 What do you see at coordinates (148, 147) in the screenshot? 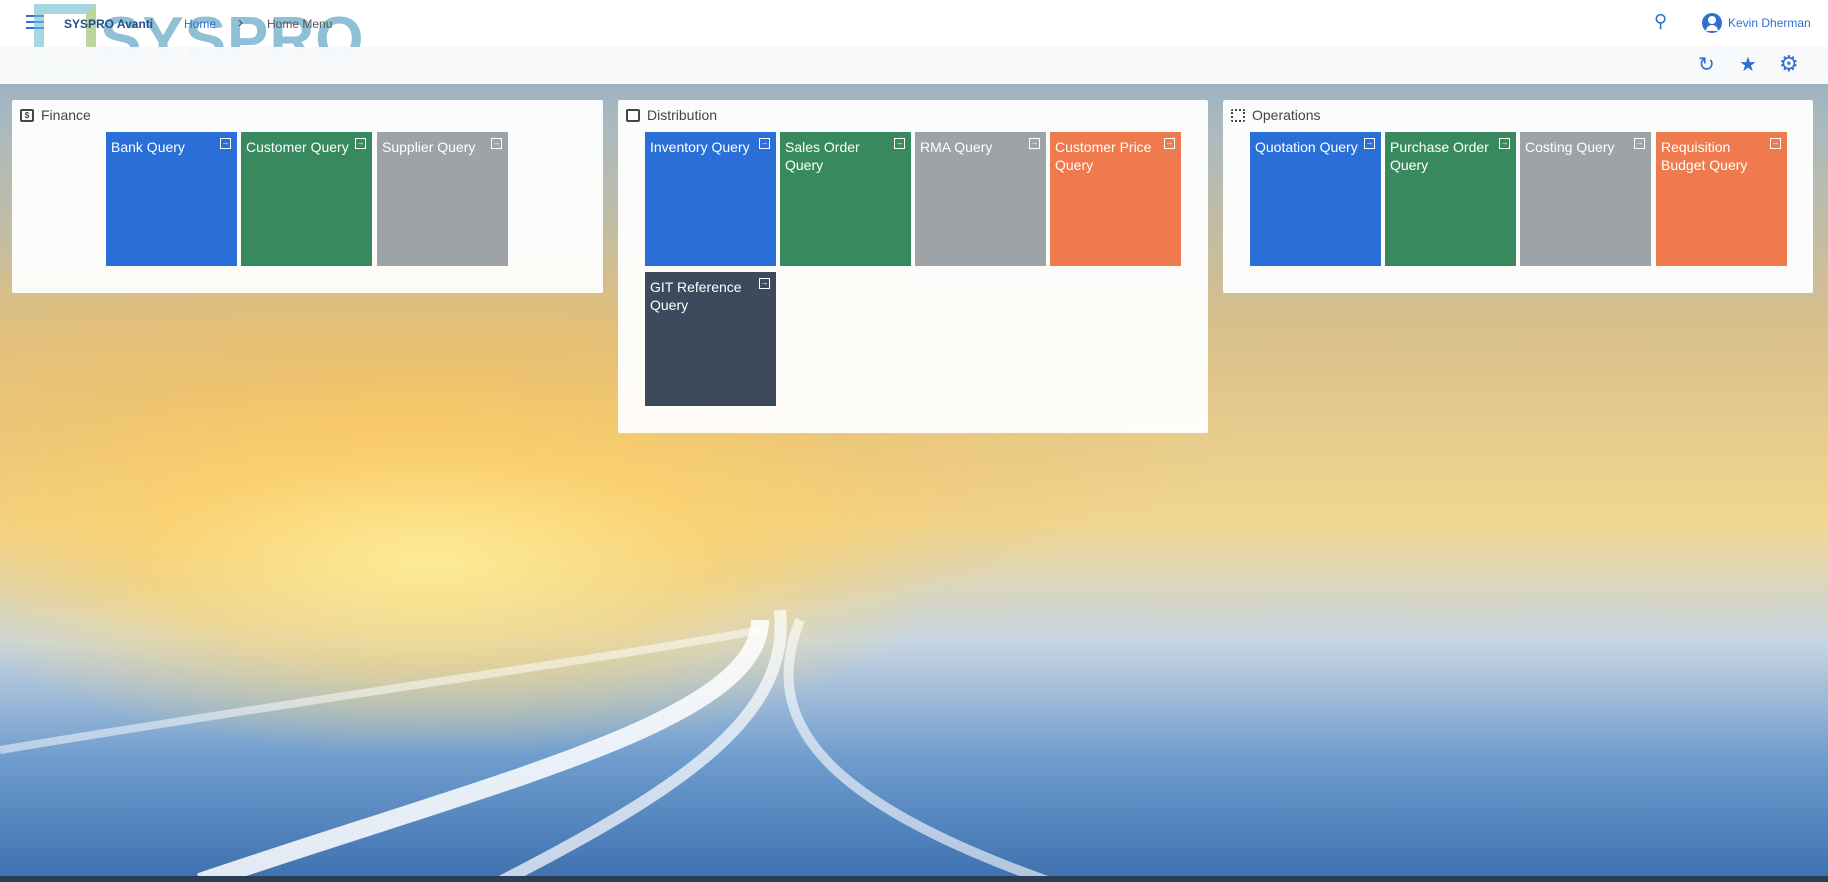
I see `tile-label: Bank Query` at bounding box center [148, 147].